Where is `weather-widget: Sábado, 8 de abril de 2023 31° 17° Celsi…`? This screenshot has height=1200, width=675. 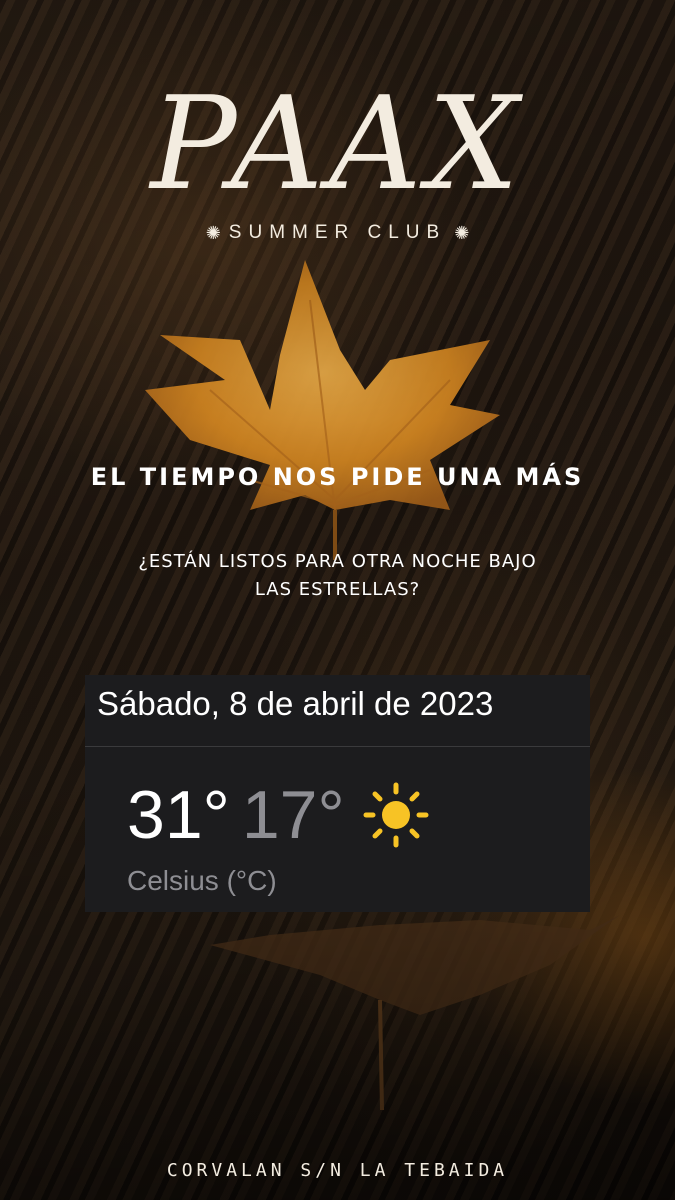
weather-widget: Sábado, 8 de abril de 2023 31° 17° Celsi… is located at coordinates (337, 793).